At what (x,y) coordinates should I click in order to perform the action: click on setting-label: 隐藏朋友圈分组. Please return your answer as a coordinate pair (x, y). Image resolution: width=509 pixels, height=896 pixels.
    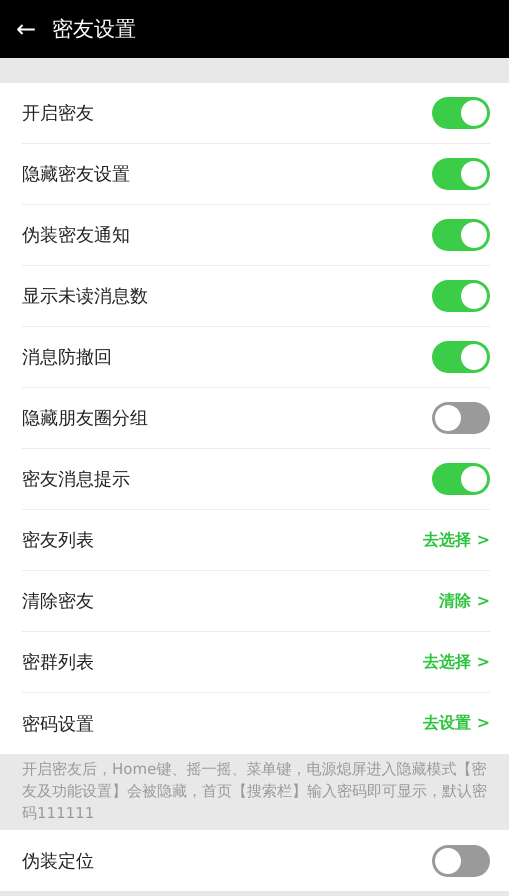
    Looking at the image, I should click on (85, 418).